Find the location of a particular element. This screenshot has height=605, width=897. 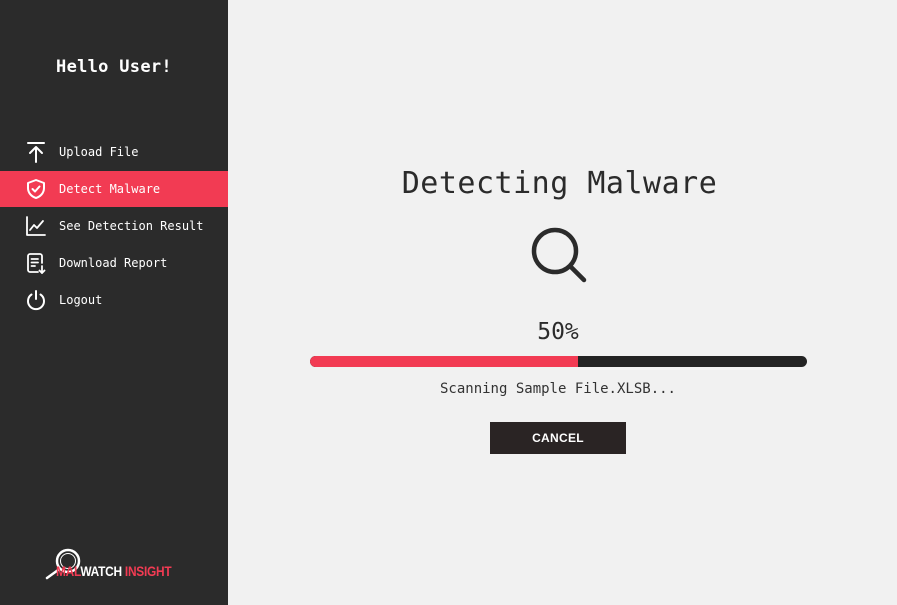

shield-check-icon is located at coordinates (36, 189).